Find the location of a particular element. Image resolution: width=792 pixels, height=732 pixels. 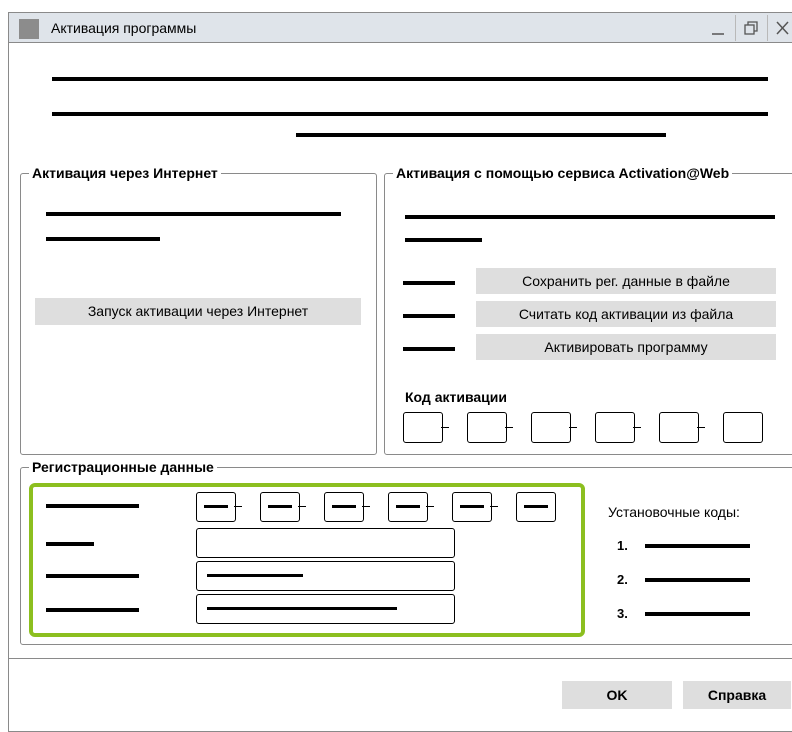

minimize-icon is located at coordinates (718, 28).